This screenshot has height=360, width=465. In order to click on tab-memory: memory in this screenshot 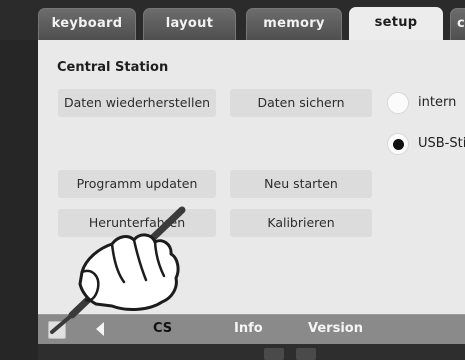, I will do `click(294, 24)`.